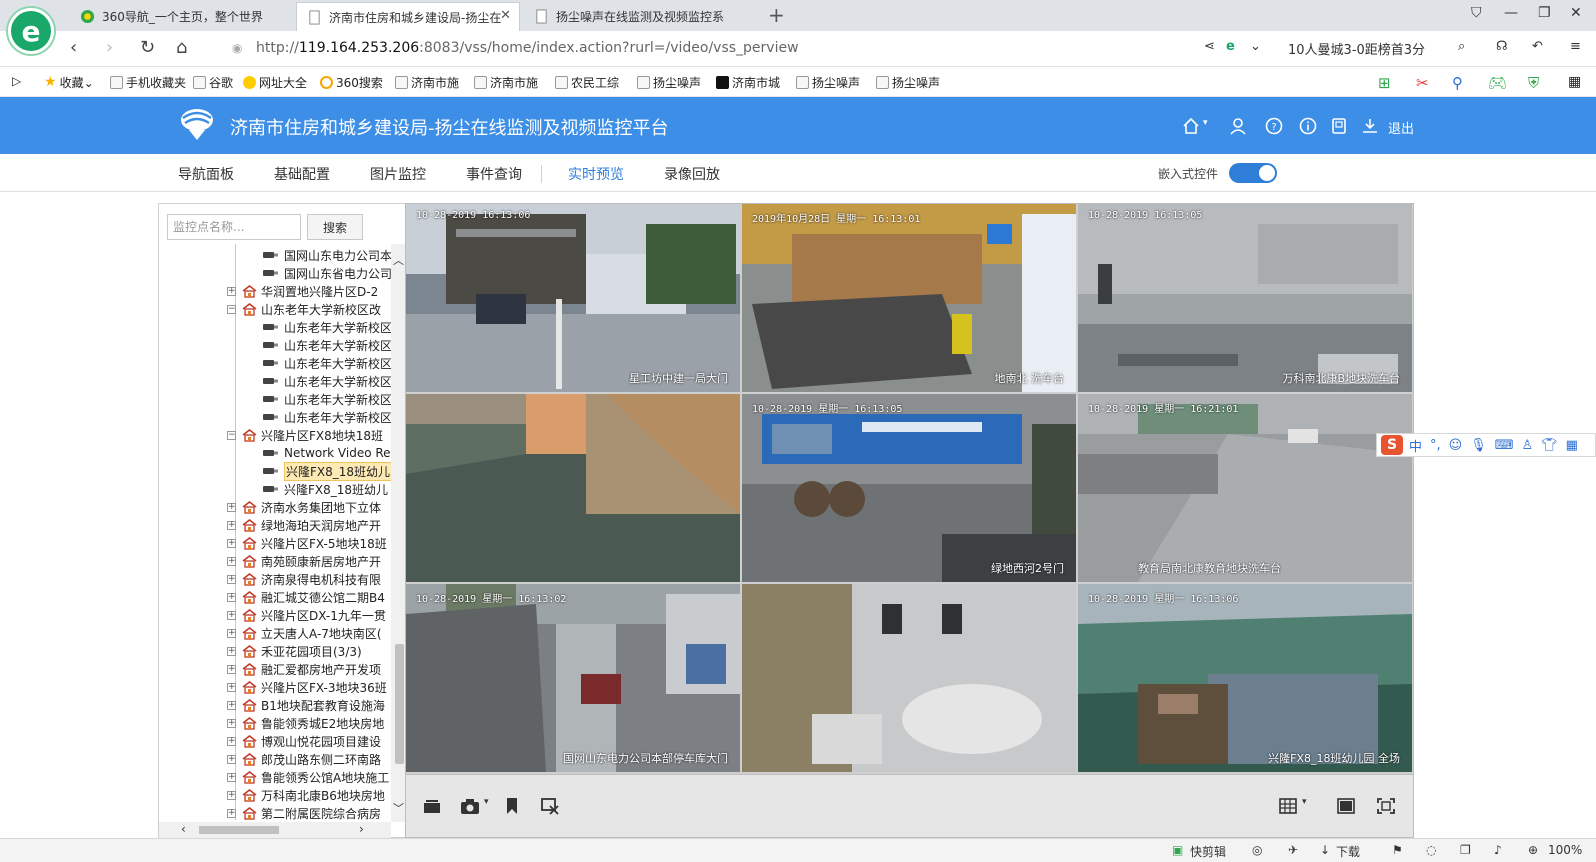 The width and height of the screenshot is (1596, 862). I want to click on tree-site-item: + 万科南北康B6地块房地, so click(306, 795).